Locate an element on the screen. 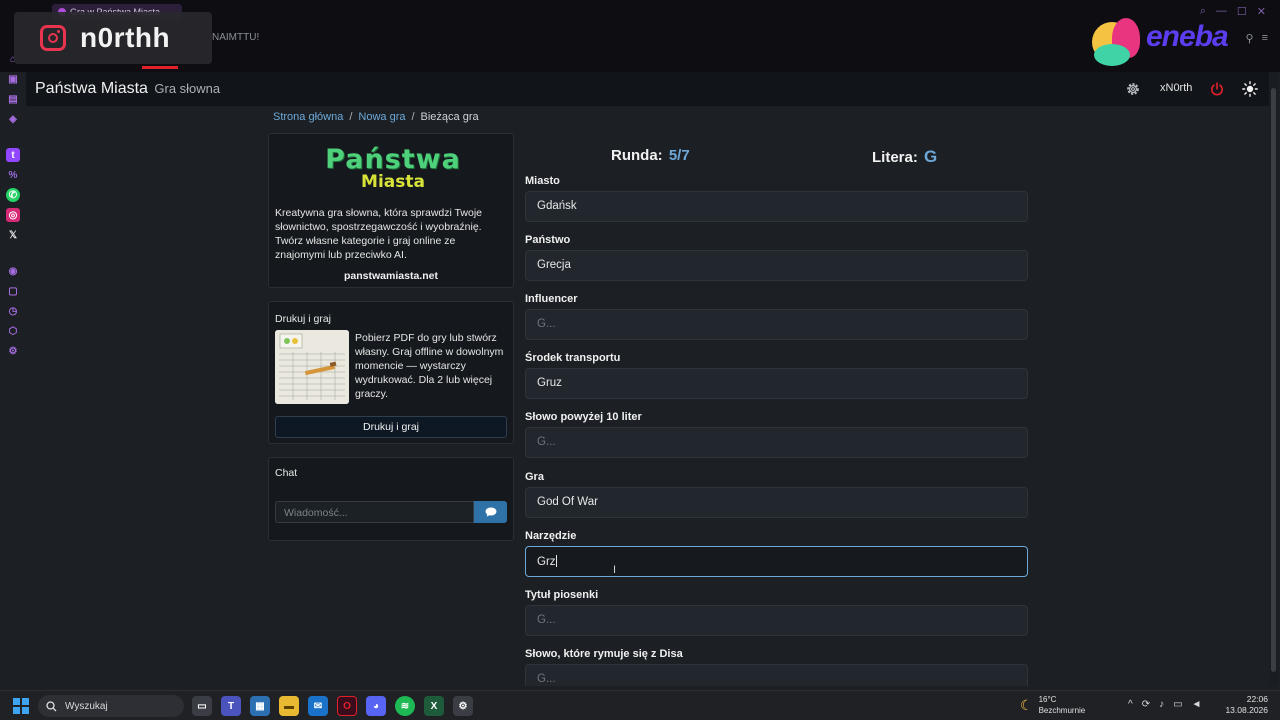 Image resolution: width=1280 pixels, height=720 pixels. clock-time: 22:06 is located at coordinates (1257, 699).